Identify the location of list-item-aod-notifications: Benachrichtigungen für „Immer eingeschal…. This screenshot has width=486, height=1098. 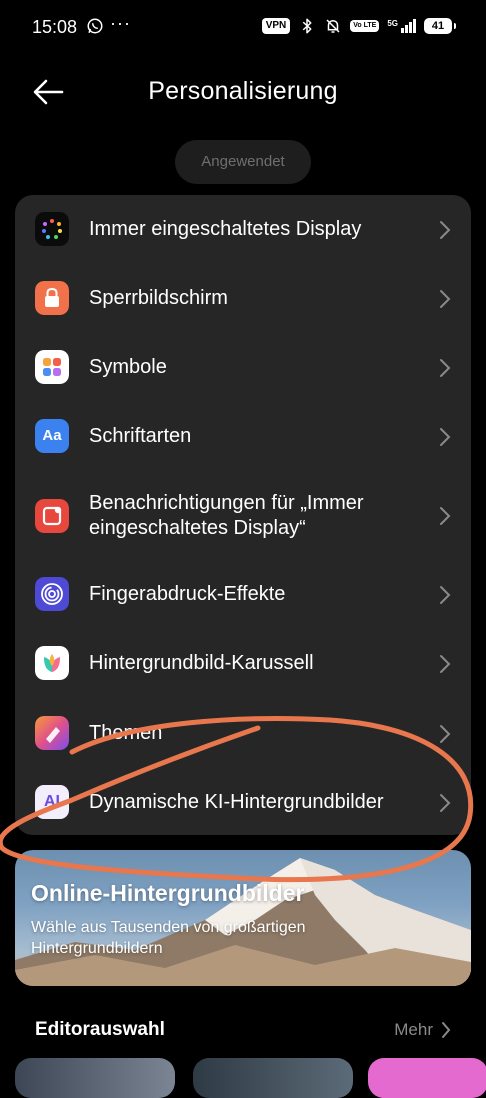
(243, 516).